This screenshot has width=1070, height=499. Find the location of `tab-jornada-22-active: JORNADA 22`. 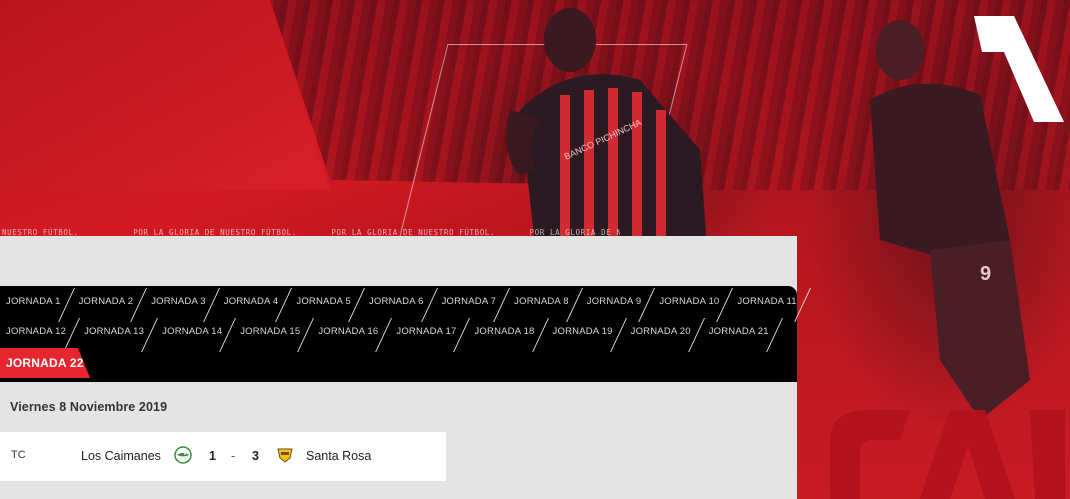

tab-jornada-22-active: JORNADA 22 is located at coordinates (45, 363).